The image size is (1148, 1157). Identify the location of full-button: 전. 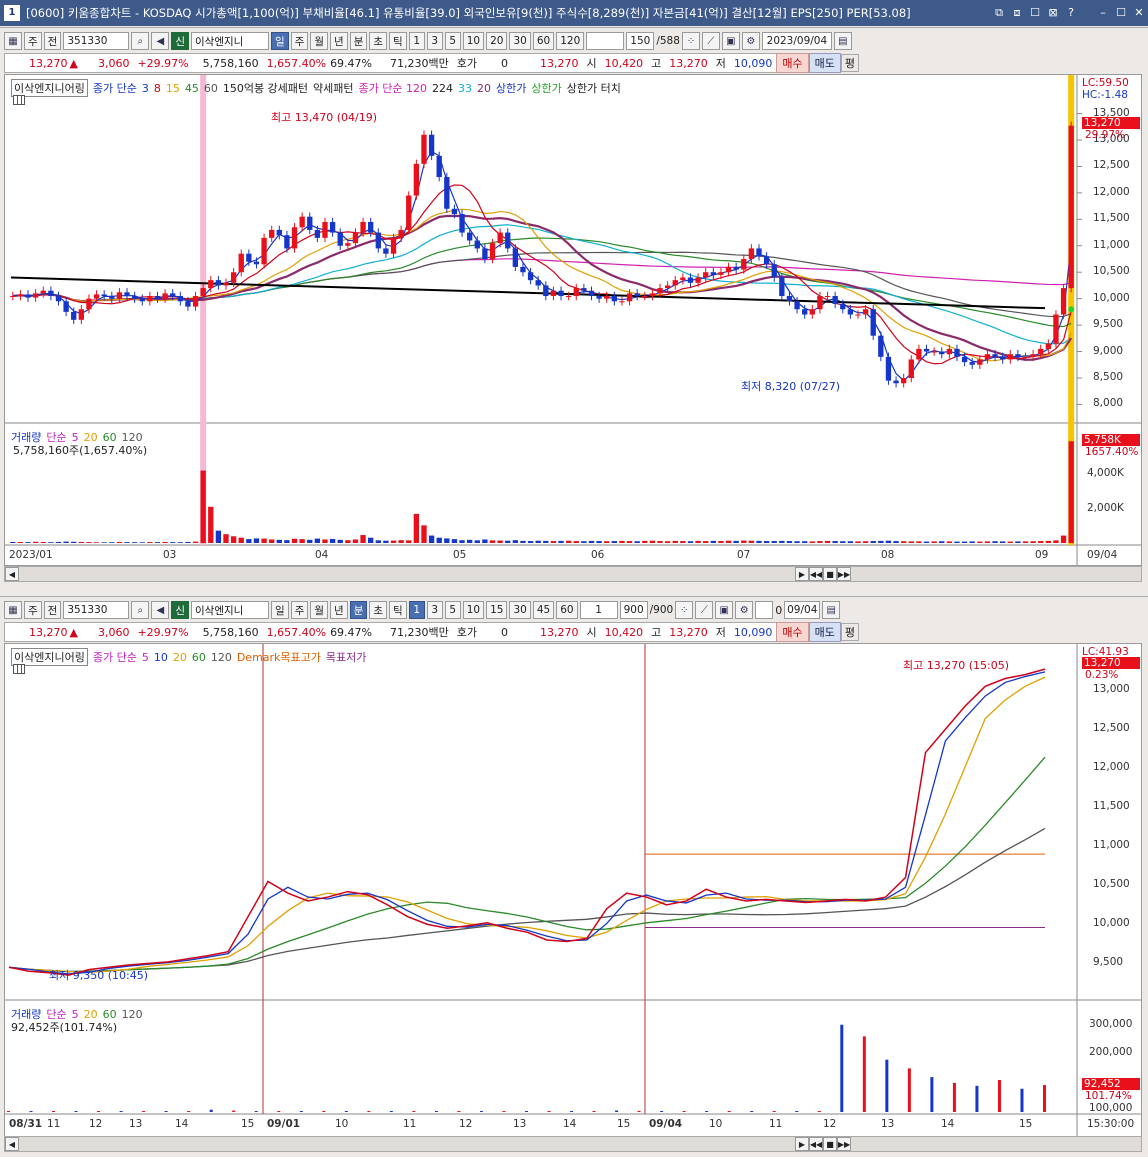
(52, 41).